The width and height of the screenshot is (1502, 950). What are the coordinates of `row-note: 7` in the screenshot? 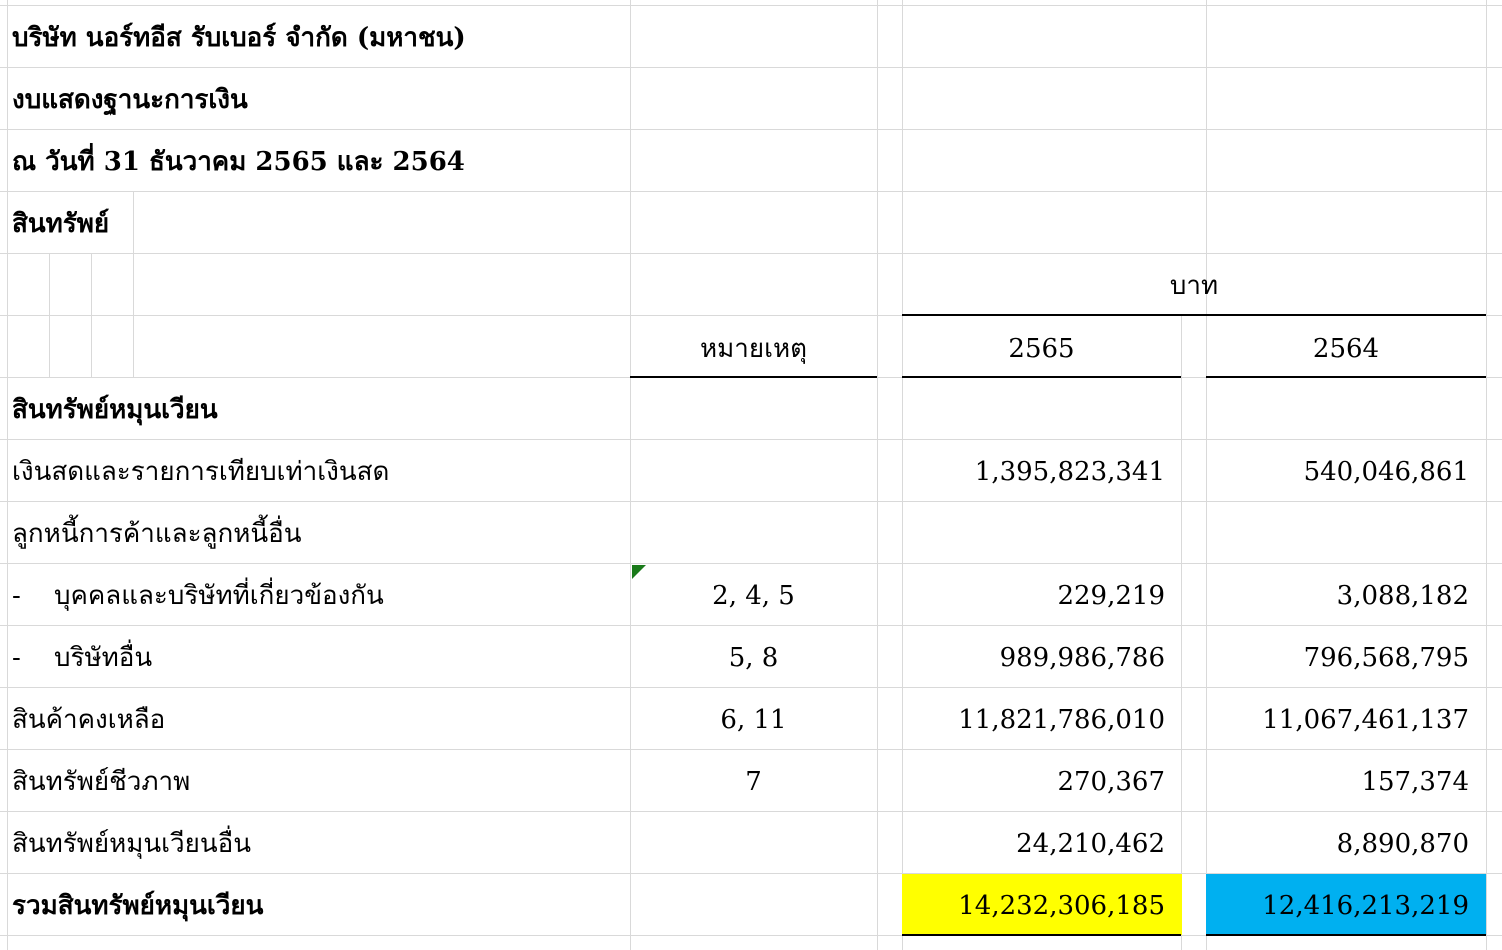 It's located at (753, 782).